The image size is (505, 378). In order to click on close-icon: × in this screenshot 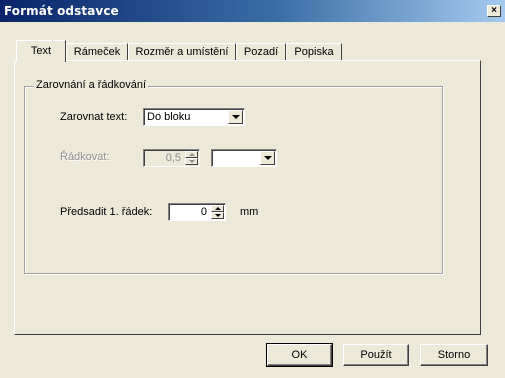, I will do `click(494, 10)`.